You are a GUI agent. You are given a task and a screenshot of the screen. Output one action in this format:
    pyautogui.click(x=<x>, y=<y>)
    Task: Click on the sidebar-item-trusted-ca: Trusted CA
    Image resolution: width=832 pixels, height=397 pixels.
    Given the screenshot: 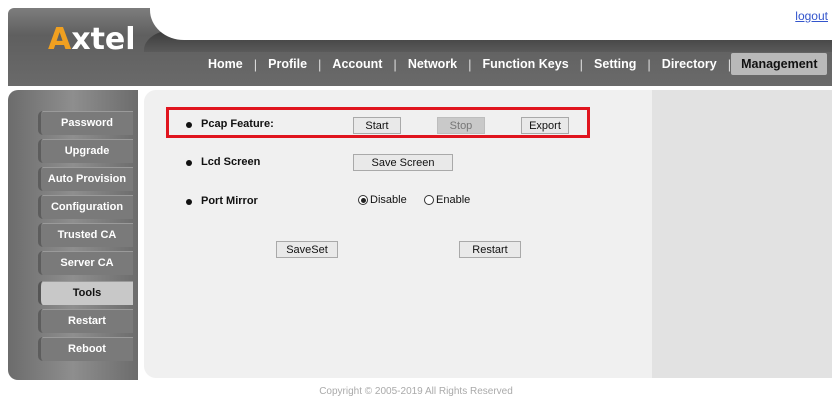 What is the action you would take?
    pyautogui.click(x=85, y=235)
    